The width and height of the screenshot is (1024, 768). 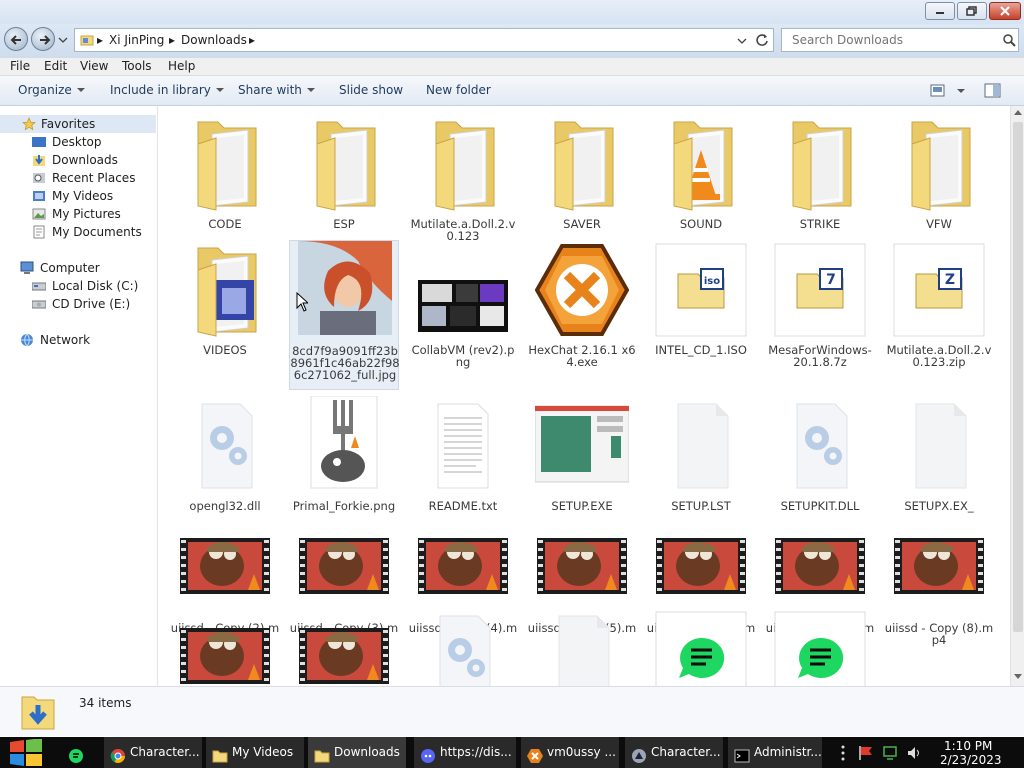 What do you see at coordinates (463, 315) in the screenshot?
I see `file-item: CollabVM (rev2).png` at bounding box center [463, 315].